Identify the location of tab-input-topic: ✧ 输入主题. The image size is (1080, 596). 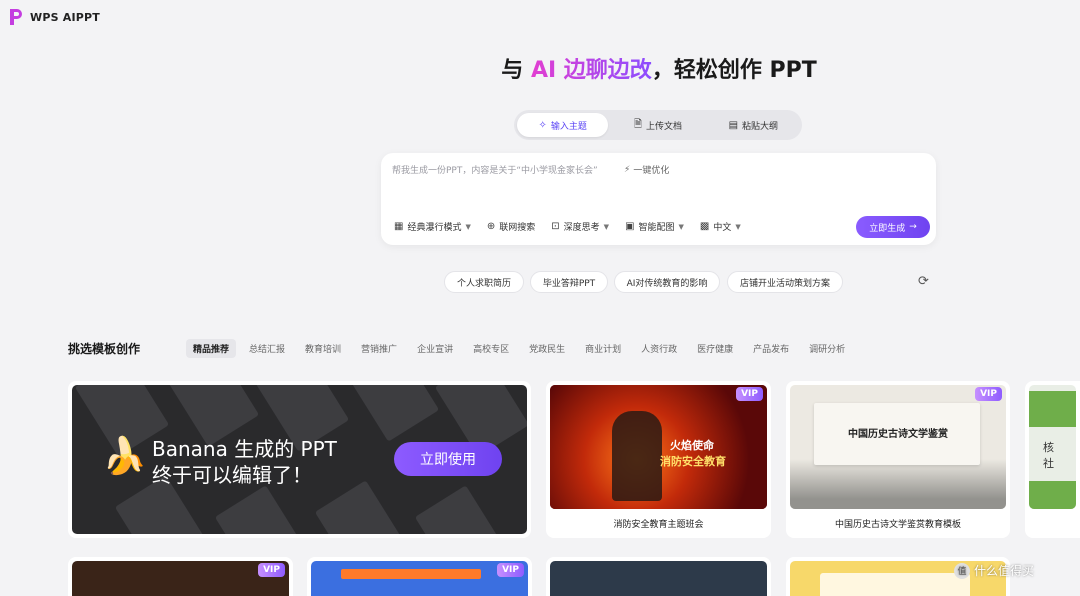
(563, 125).